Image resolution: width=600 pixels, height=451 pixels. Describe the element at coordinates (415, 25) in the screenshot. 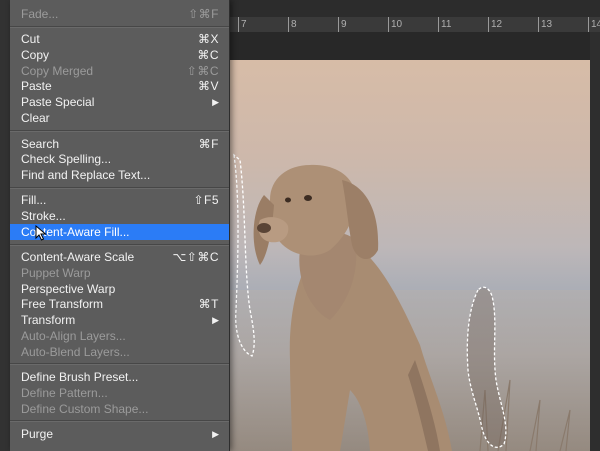

I see `horizontal-ruler: 7 8 9 10 11 12 13 14` at that location.